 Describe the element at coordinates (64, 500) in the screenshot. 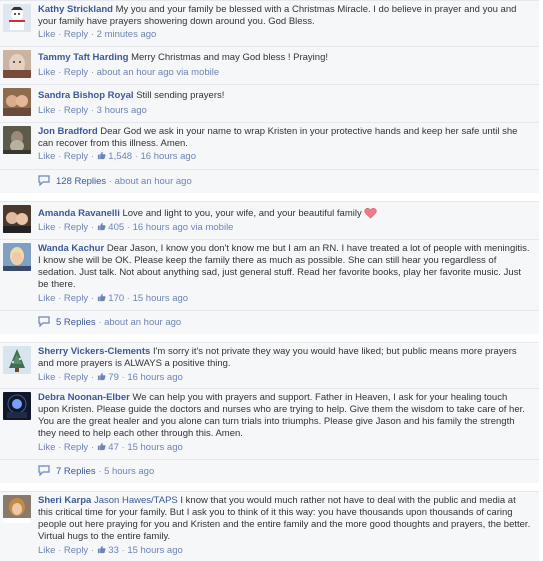

I see `comment-author: Sheri Karpa` at that location.